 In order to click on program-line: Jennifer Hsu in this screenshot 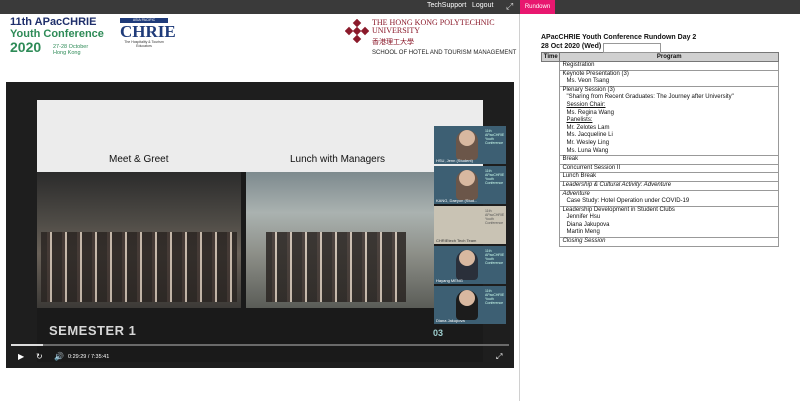, I will do `click(583, 217)`.